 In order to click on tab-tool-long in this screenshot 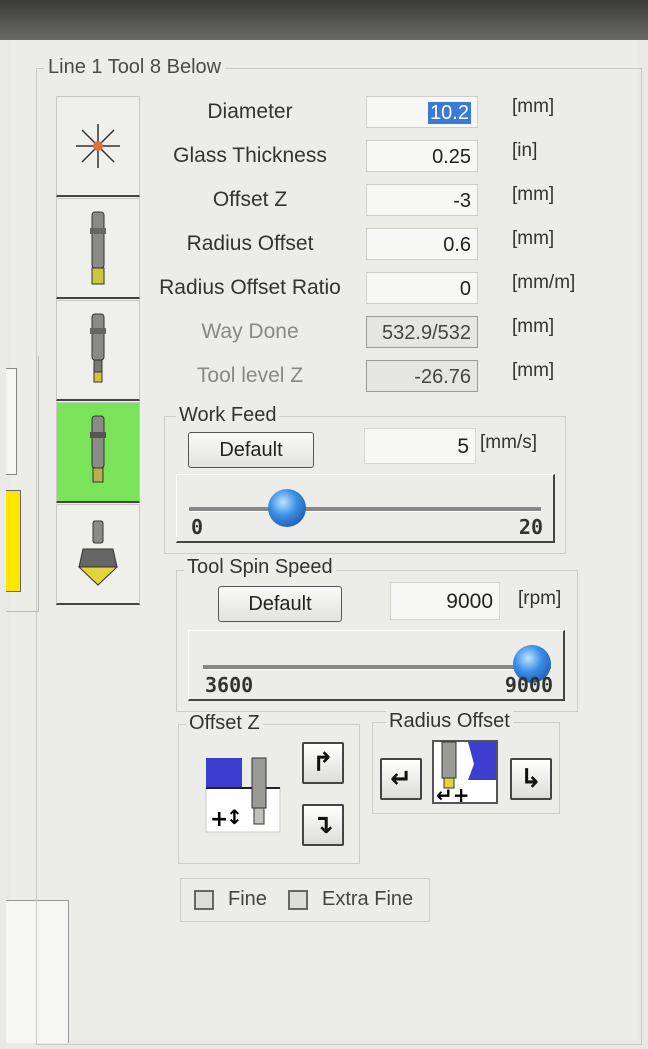, I will do `click(98, 248)`.